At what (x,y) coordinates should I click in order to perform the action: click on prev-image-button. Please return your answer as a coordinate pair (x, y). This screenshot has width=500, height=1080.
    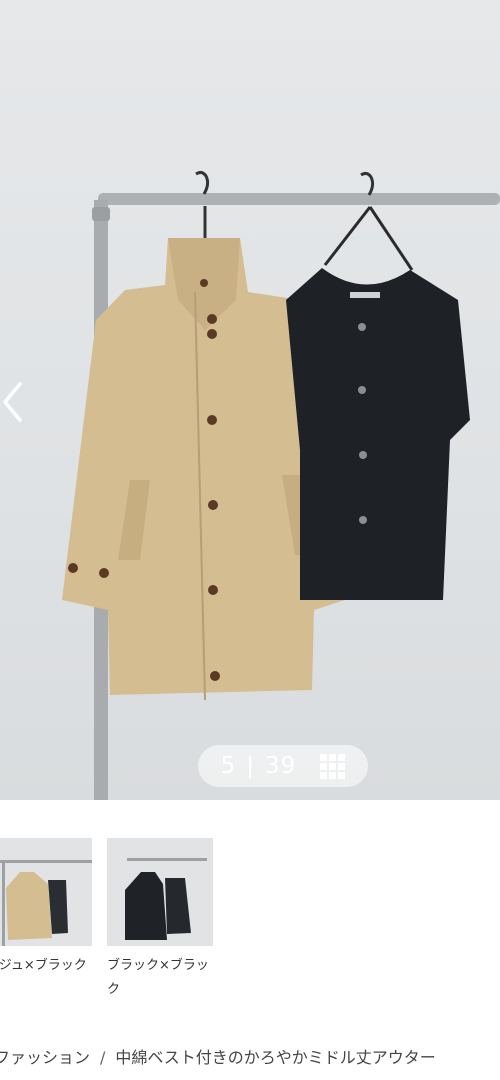
    Looking at the image, I should click on (18, 415).